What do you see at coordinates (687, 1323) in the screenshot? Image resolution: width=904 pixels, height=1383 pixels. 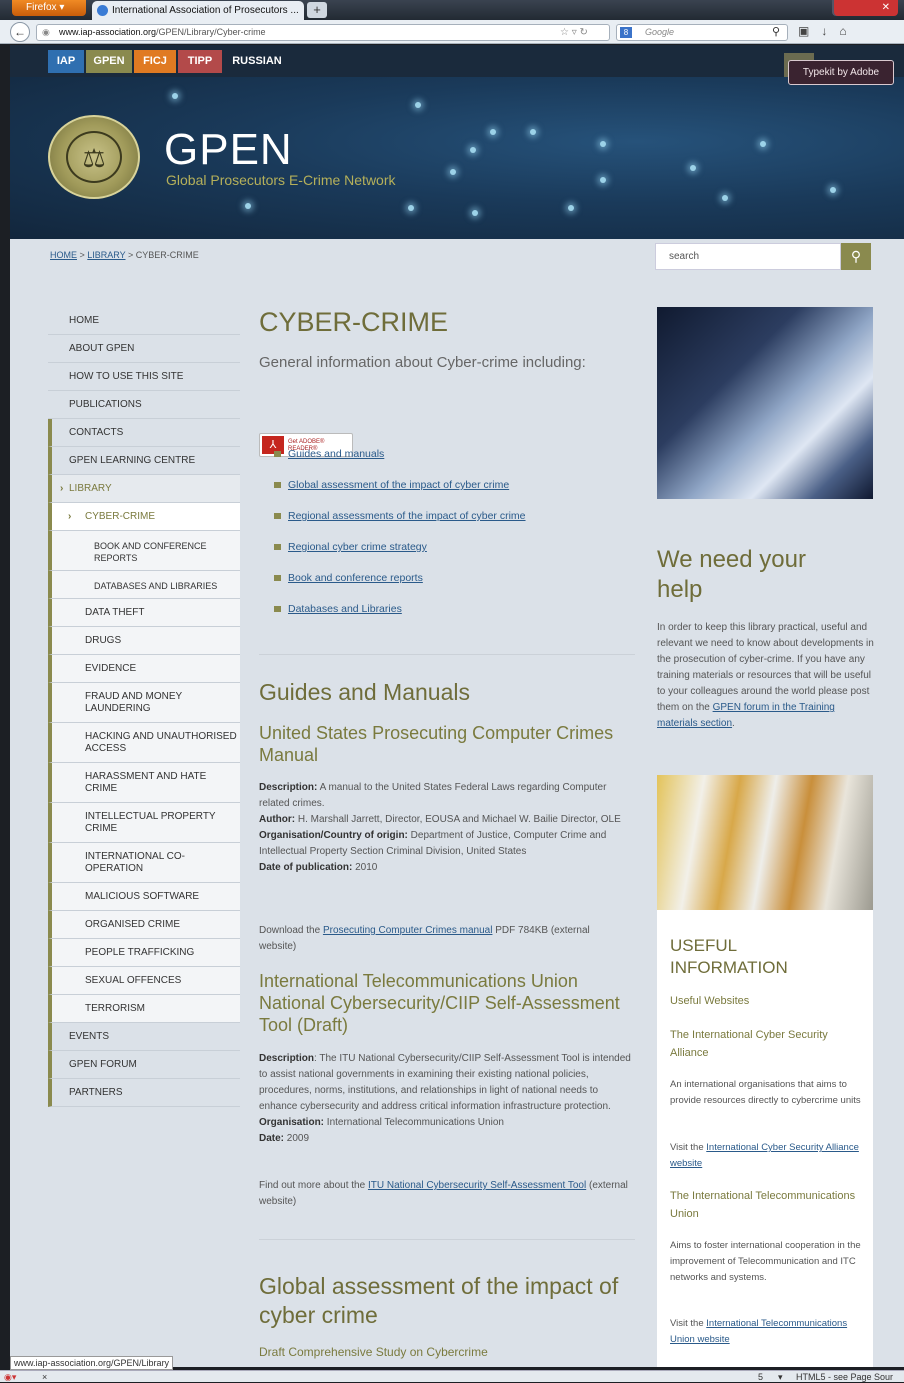 I see `text: Visit the` at bounding box center [687, 1323].